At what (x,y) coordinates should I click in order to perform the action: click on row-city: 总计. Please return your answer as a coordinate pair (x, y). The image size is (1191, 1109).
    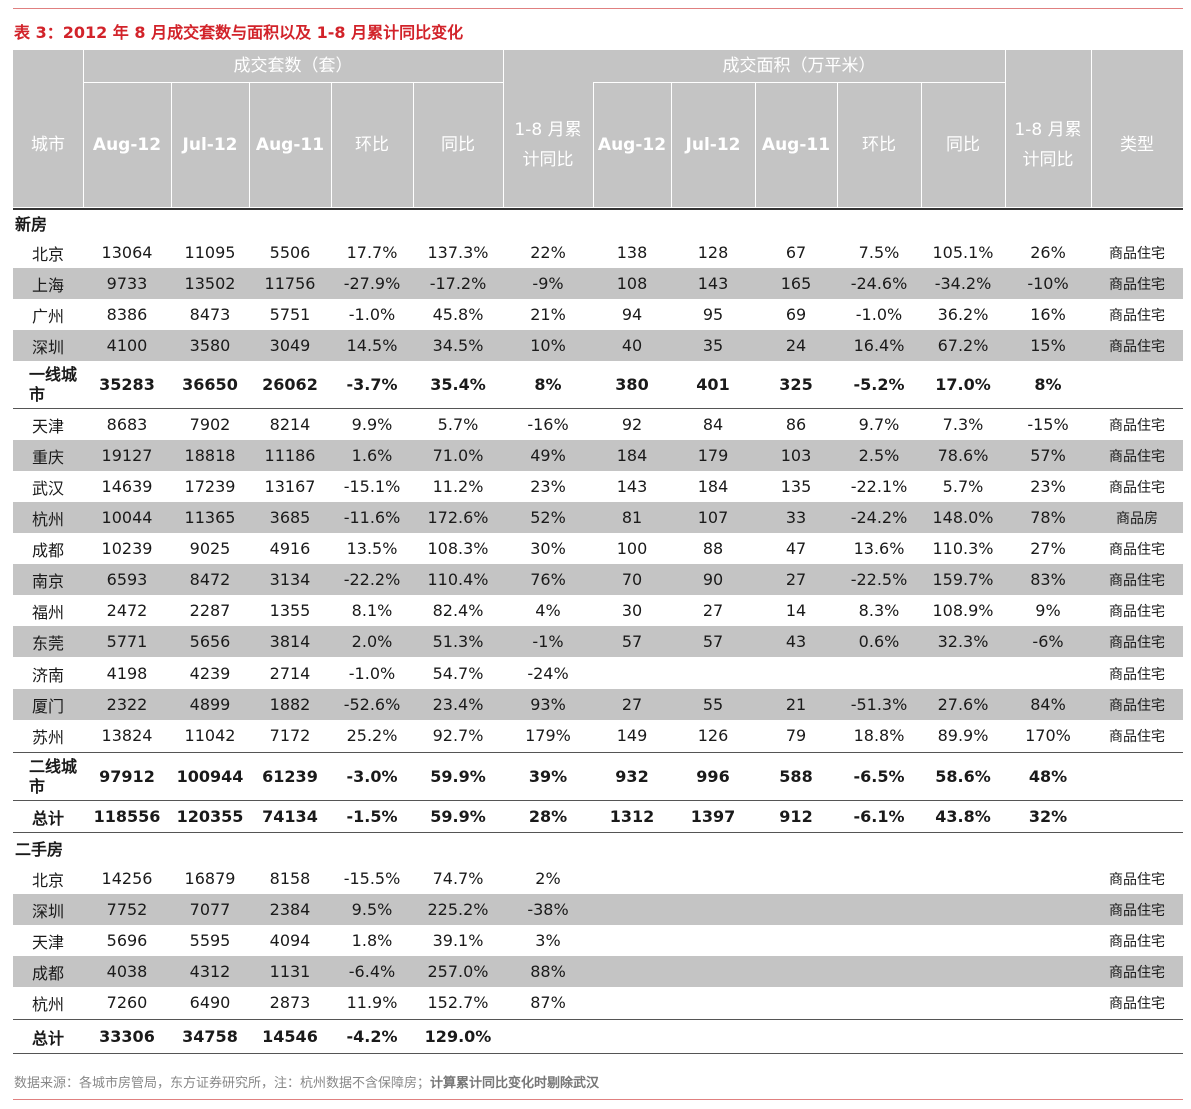
    Looking at the image, I should click on (47, 818).